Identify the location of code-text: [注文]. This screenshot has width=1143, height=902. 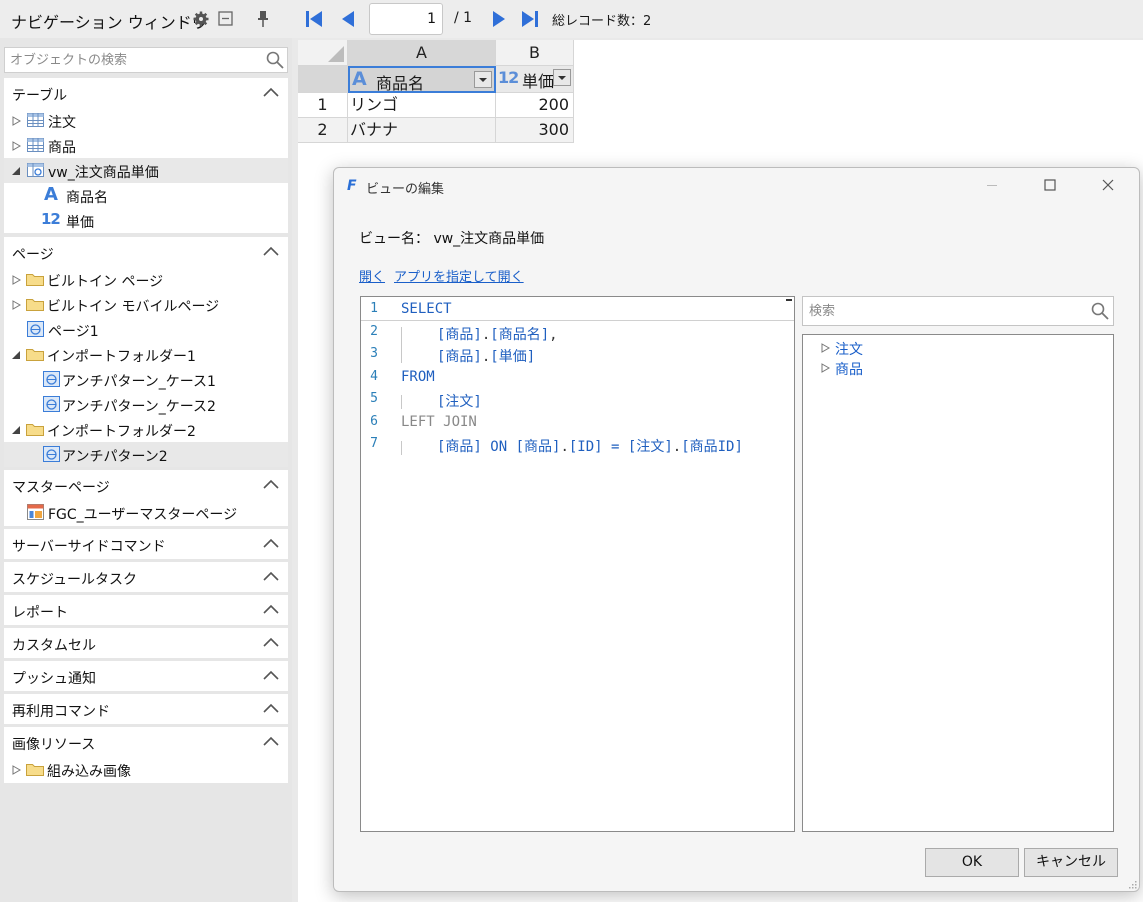
(459, 402).